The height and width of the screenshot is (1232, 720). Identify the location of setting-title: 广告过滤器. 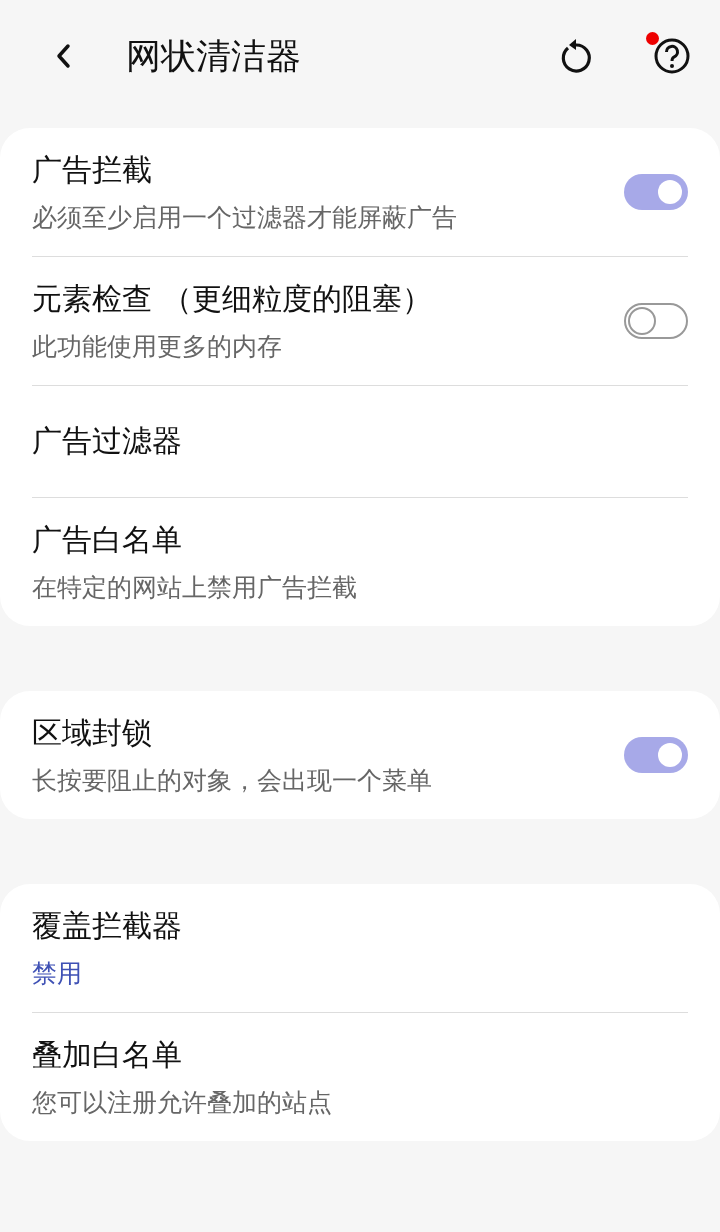
(360, 441).